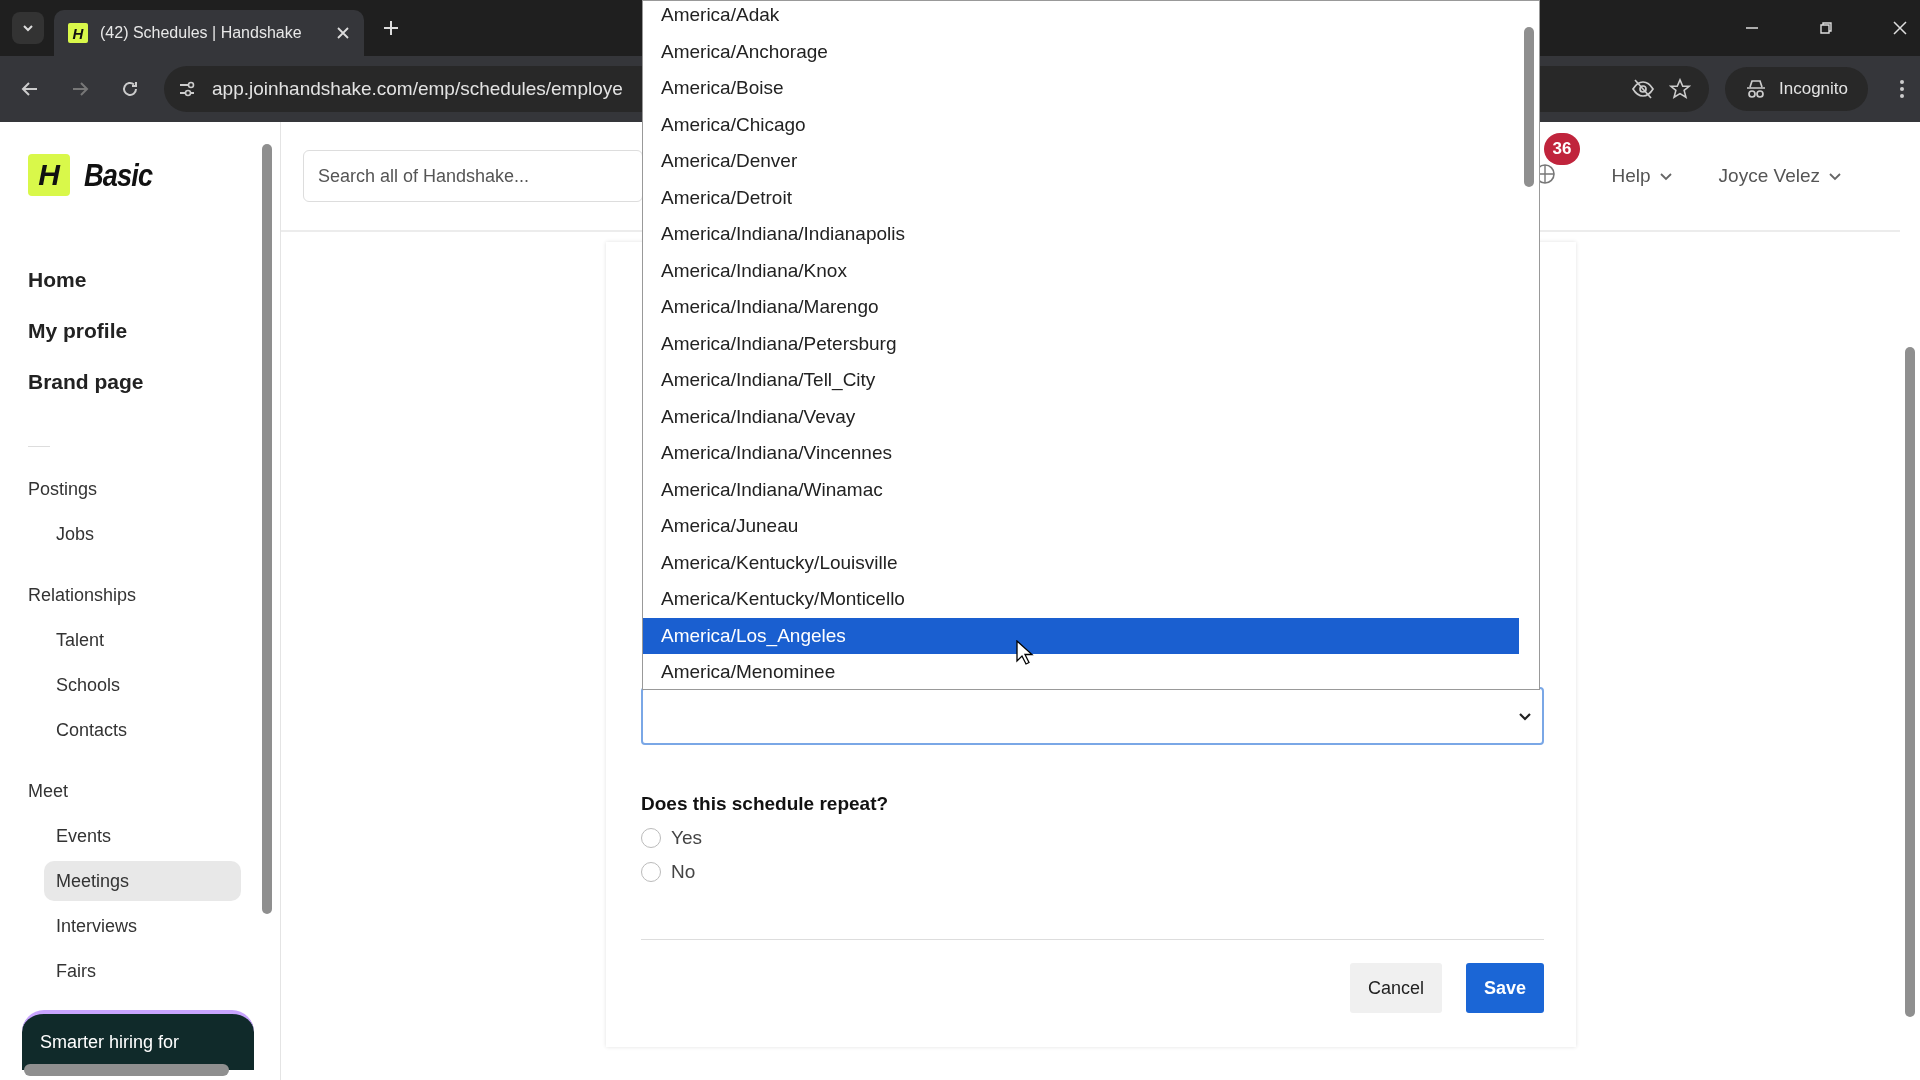 Image resolution: width=1920 pixels, height=1080 pixels. I want to click on dropdown-option: America/Indiana/Indianapolis, so click(1081, 234).